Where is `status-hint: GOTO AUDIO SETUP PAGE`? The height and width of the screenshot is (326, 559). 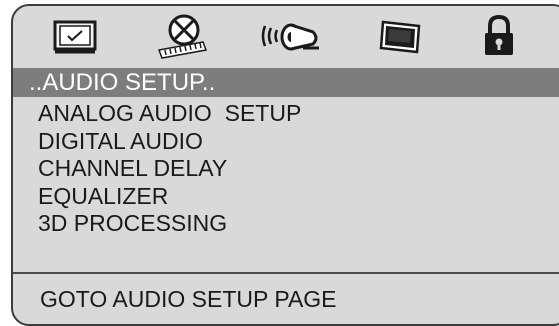 status-hint: GOTO AUDIO SETUP PAGE is located at coordinates (188, 299).